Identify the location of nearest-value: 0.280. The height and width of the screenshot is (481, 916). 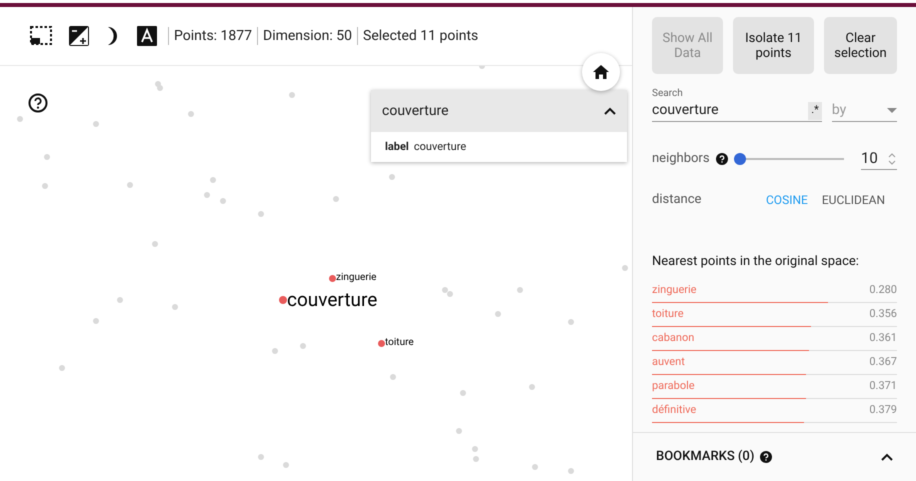
(883, 290).